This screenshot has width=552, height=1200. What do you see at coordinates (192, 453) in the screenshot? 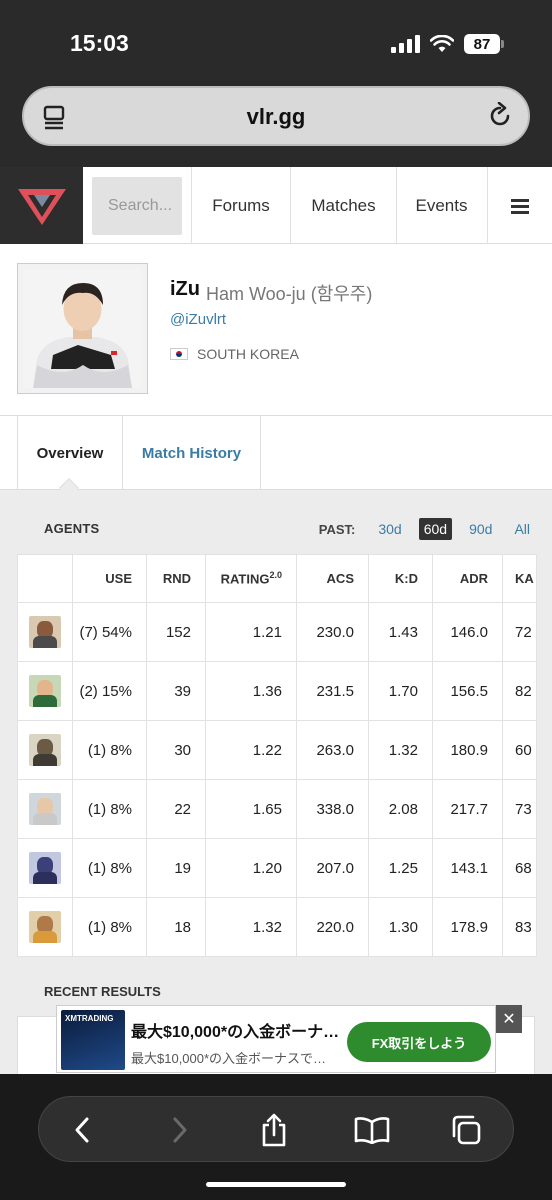
I see `tab-match-history: Match History` at bounding box center [192, 453].